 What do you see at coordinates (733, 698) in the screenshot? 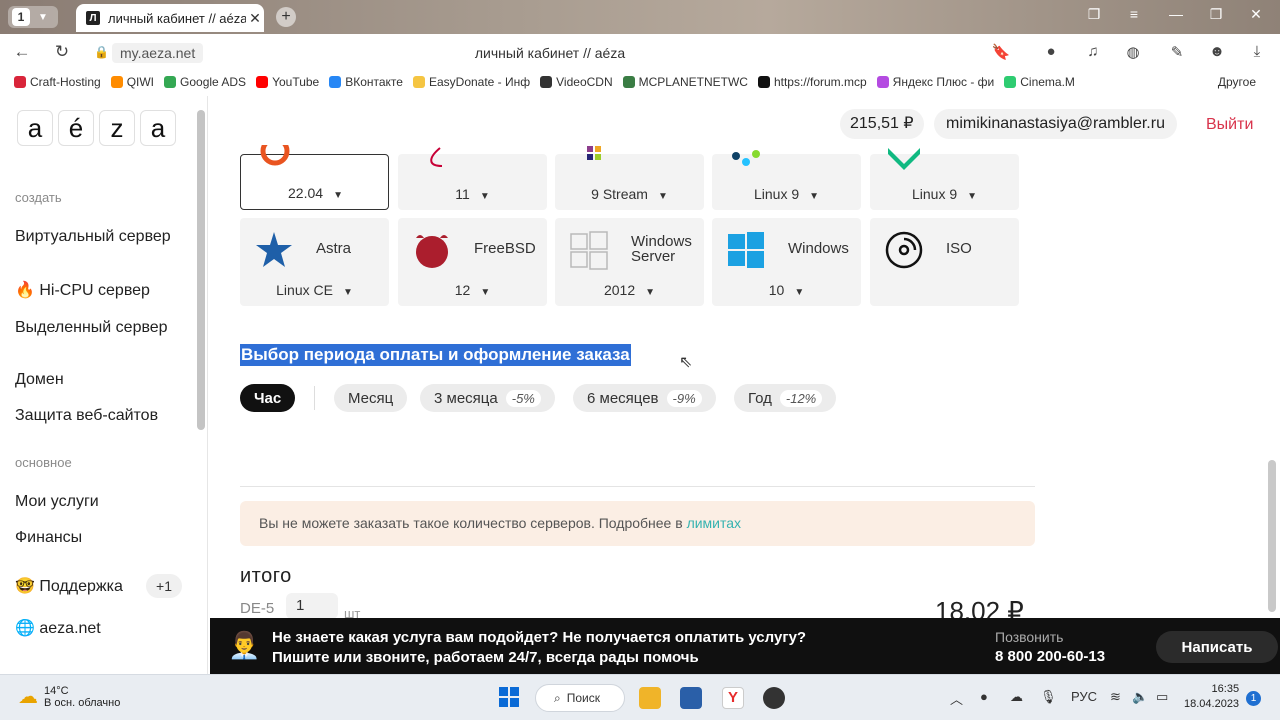
I see `yandex-browser-icon: Y` at bounding box center [733, 698].